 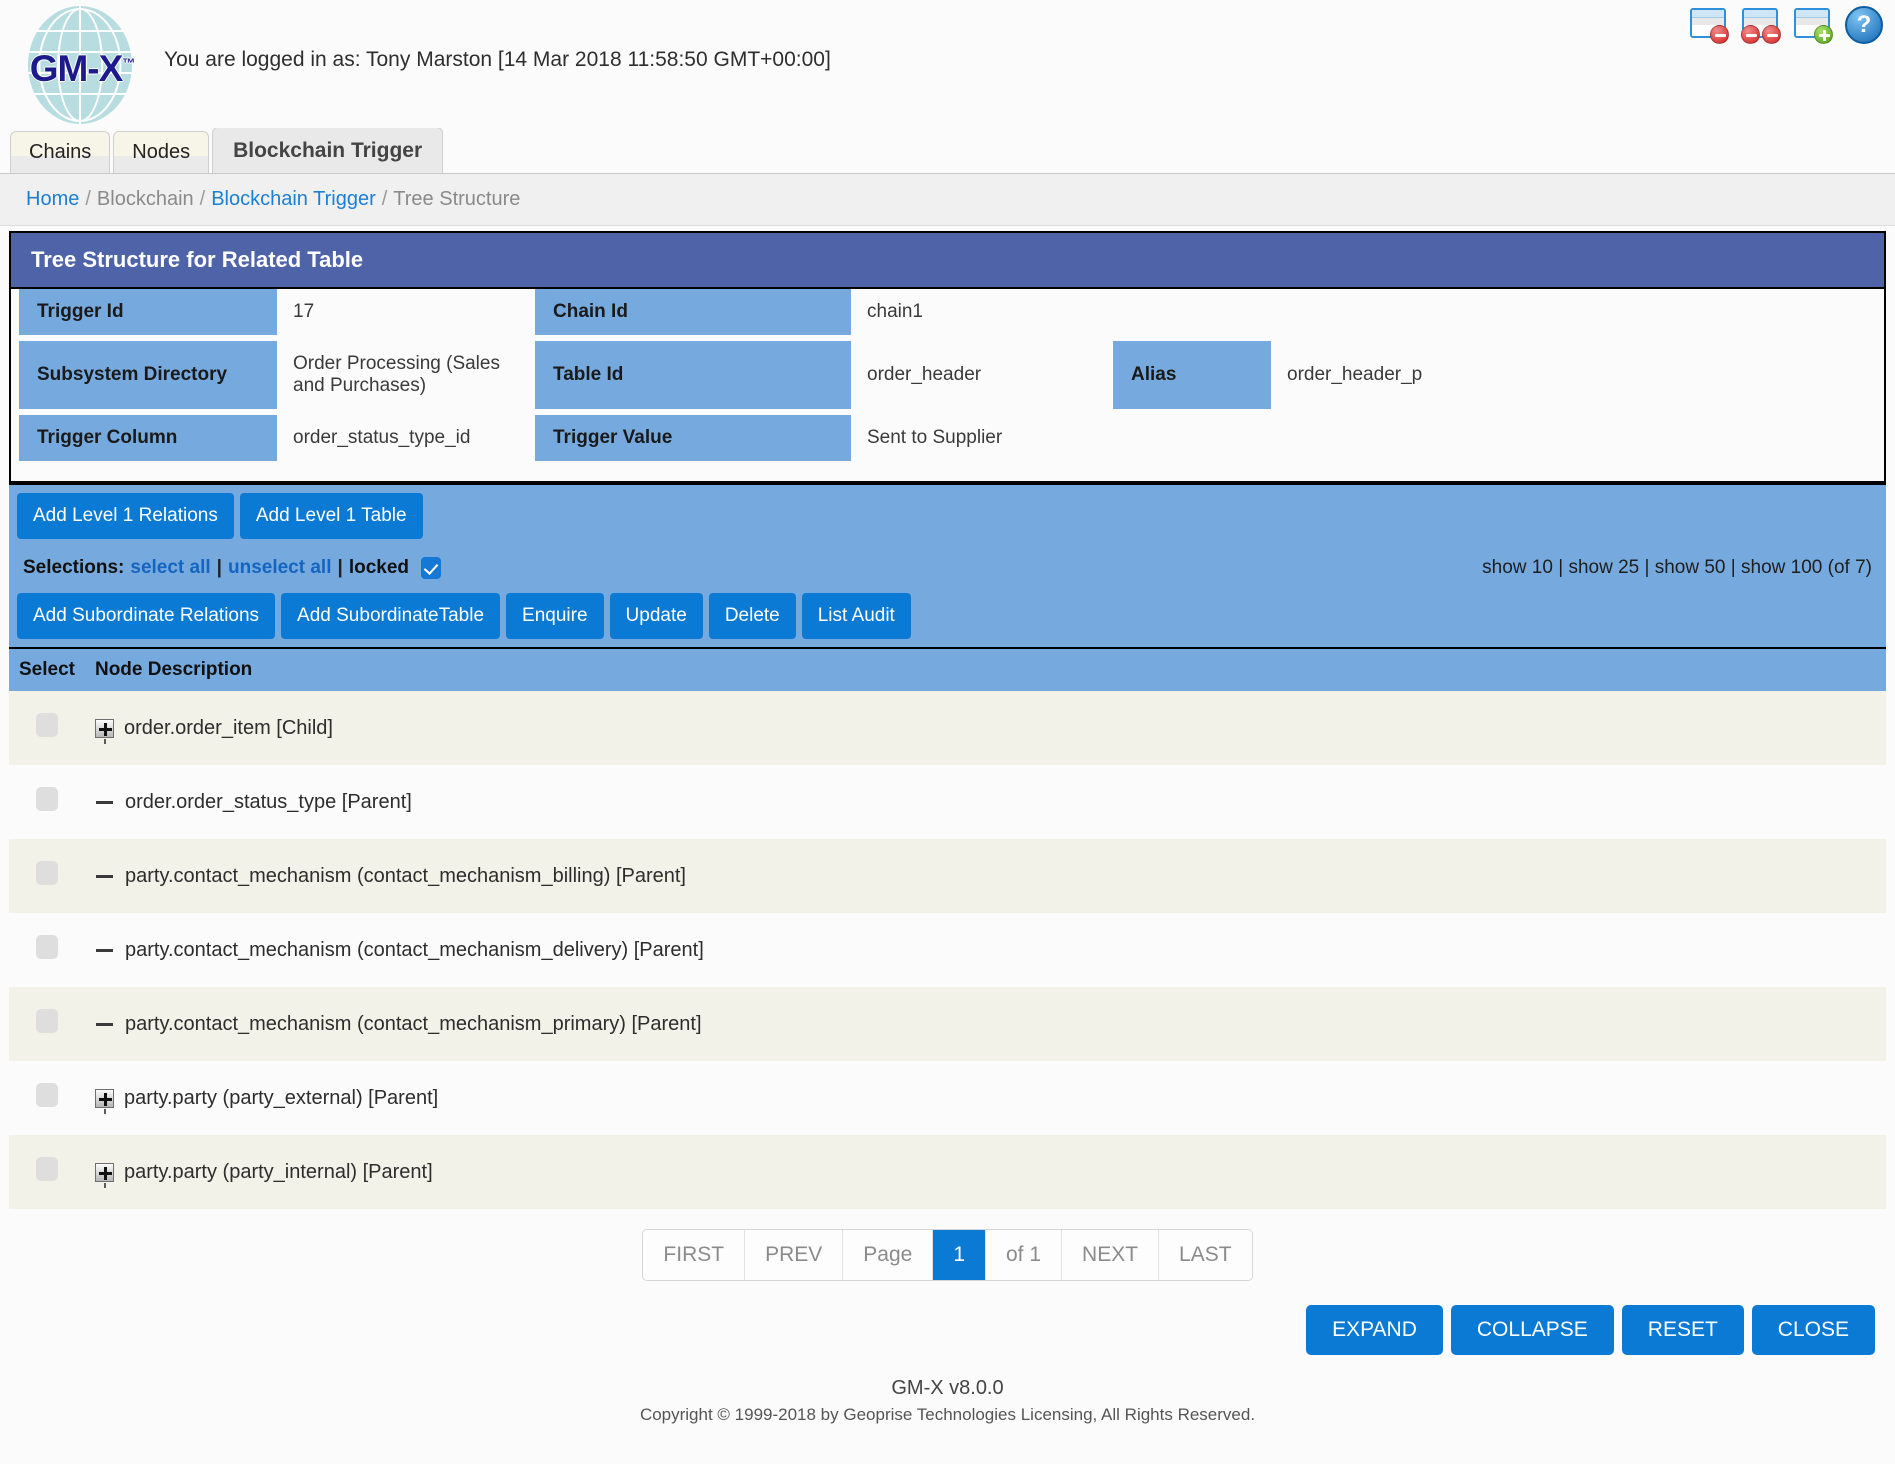 What do you see at coordinates (555, 616) in the screenshot?
I see `enquire-button: Enquire` at bounding box center [555, 616].